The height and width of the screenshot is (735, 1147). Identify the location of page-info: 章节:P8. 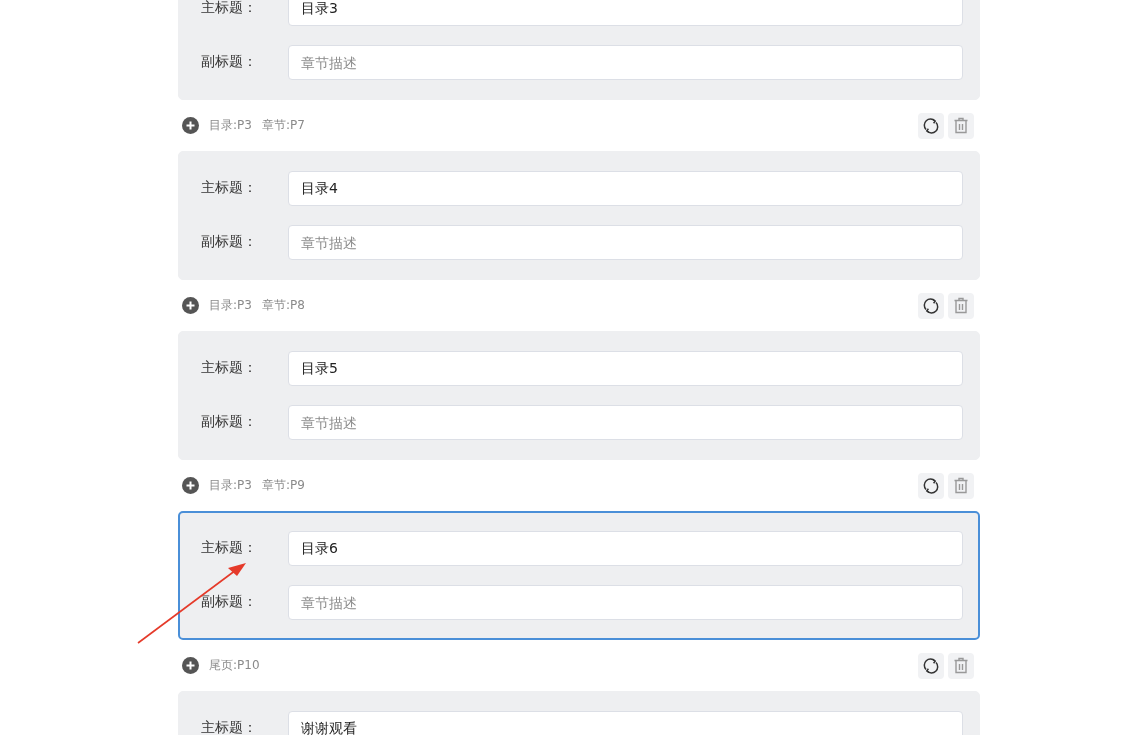
(283, 305).